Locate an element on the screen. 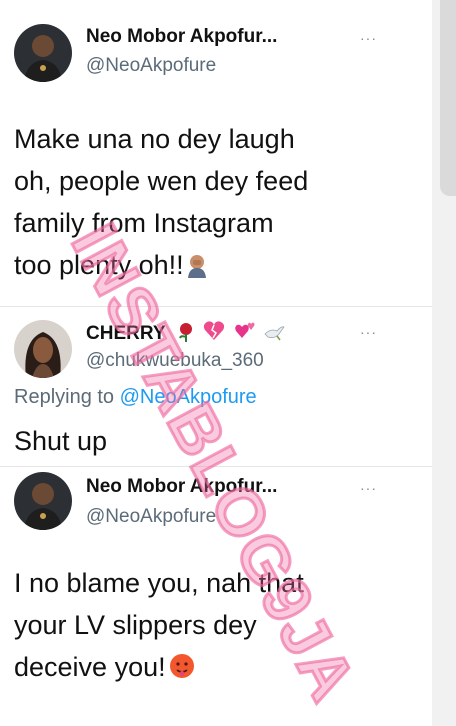 The width and height of the screenshot is (456, 726). tweet-line-last: too plenty oh!! is located at coordinates (161, 267).